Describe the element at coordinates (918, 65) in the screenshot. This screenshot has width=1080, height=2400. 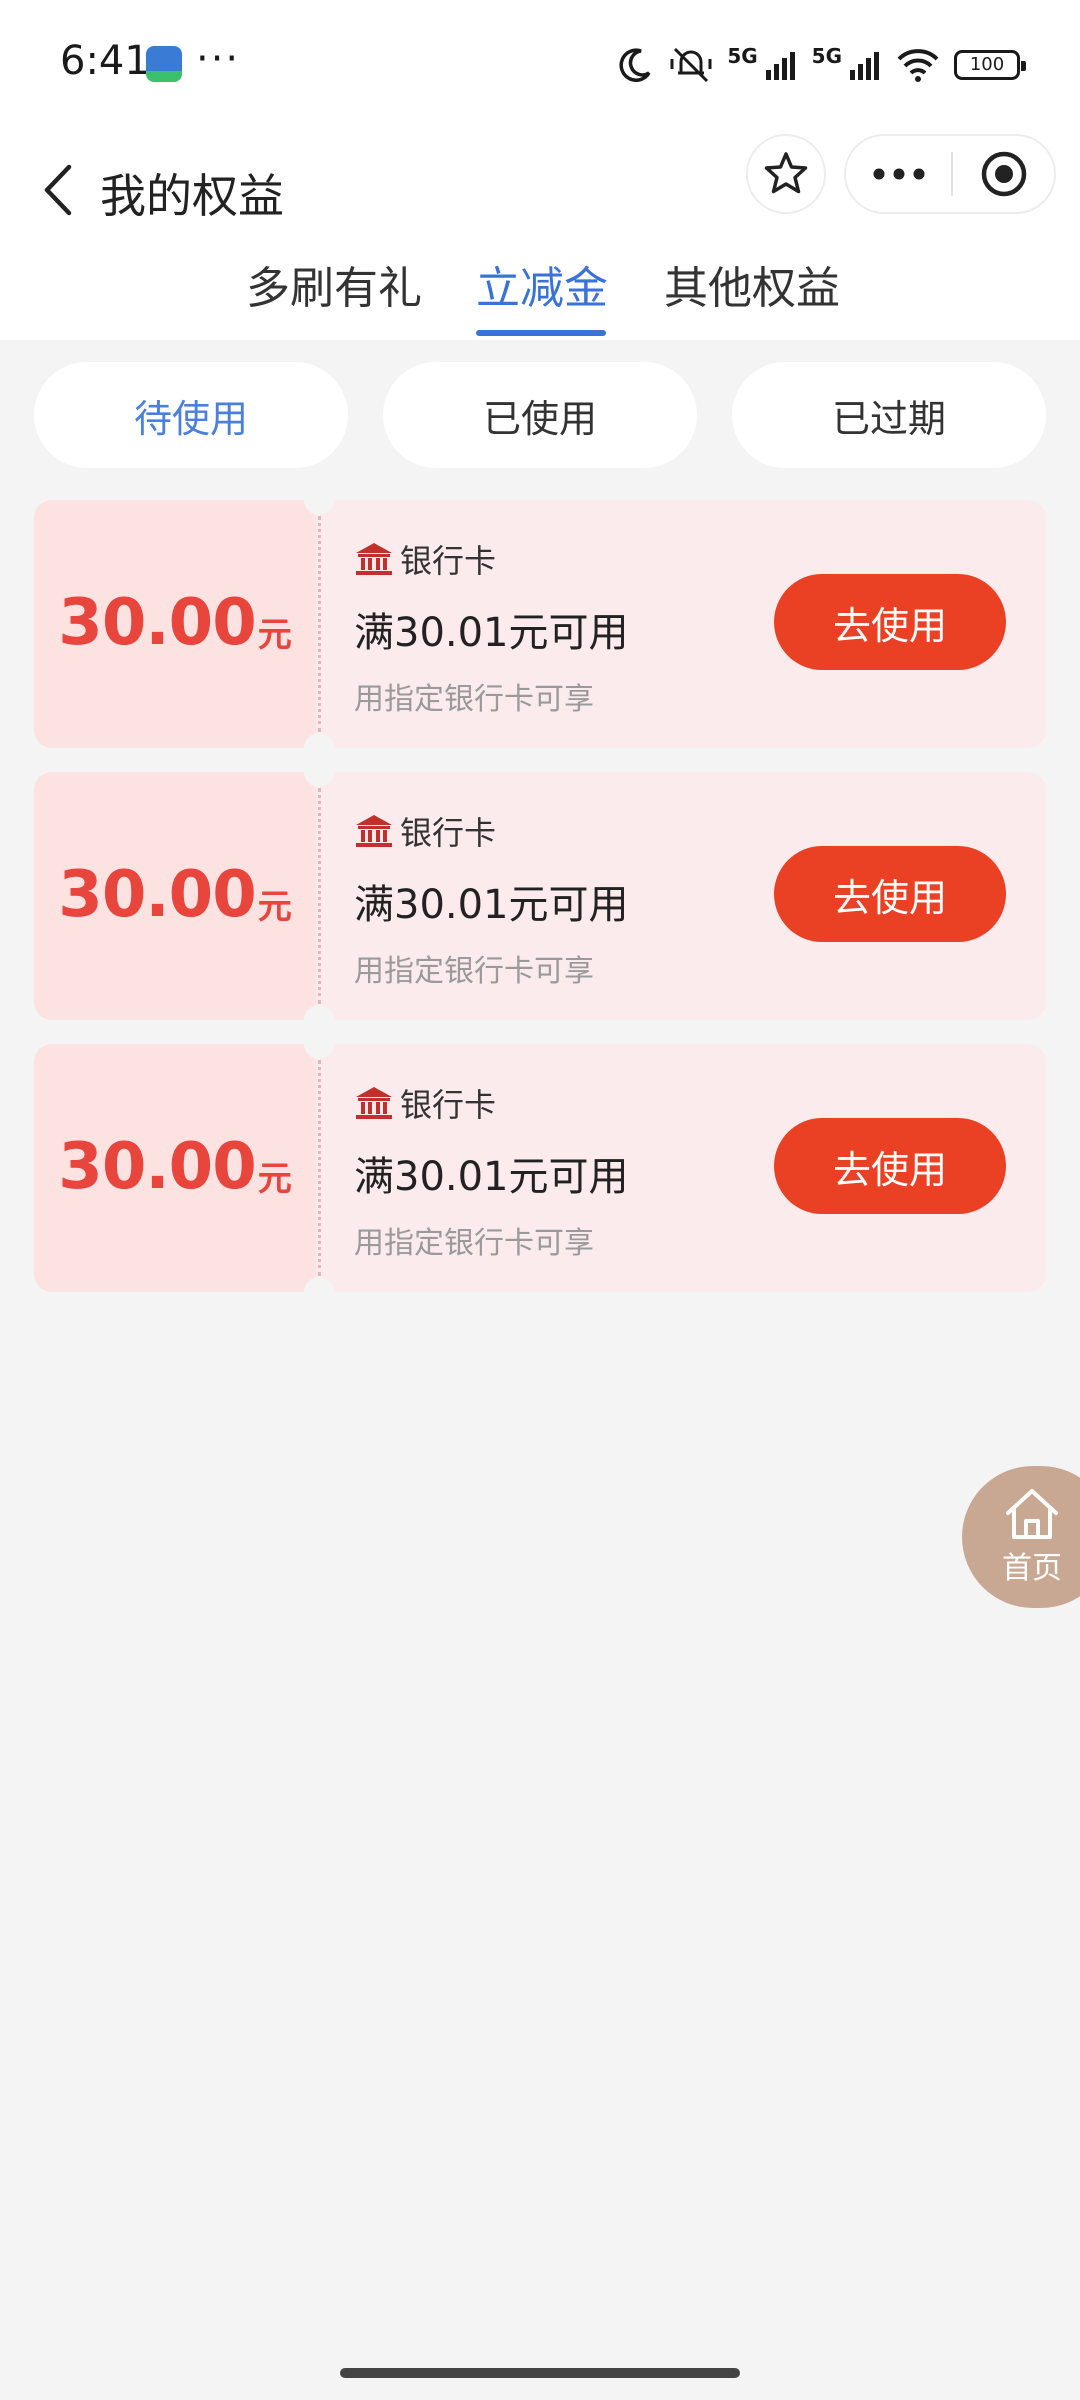
I see `wifi-icon` at that location.